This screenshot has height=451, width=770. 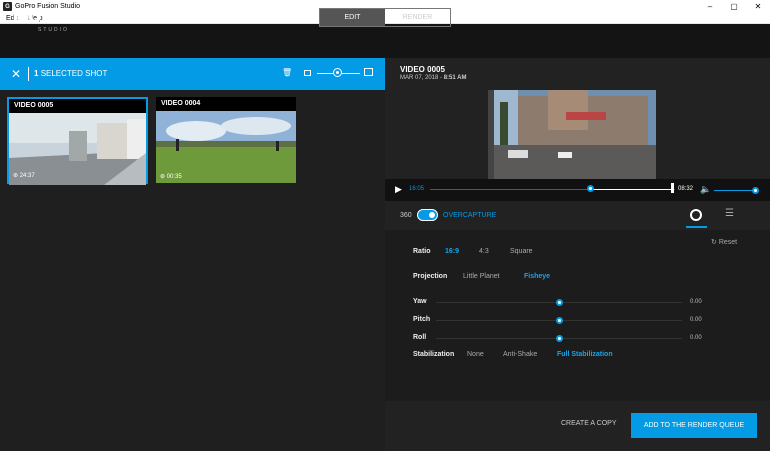 I want to click on trim-start-handle, so click(x=590, y=188).